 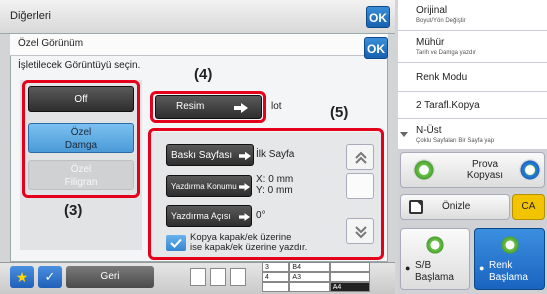 I want to click on function-item-sub: Boyut/Yön Değiştir, so click(x=441, y=21).